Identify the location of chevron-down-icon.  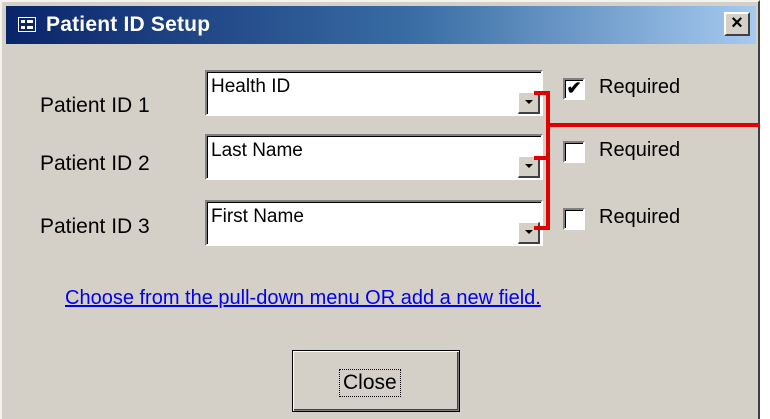
(529, 103).